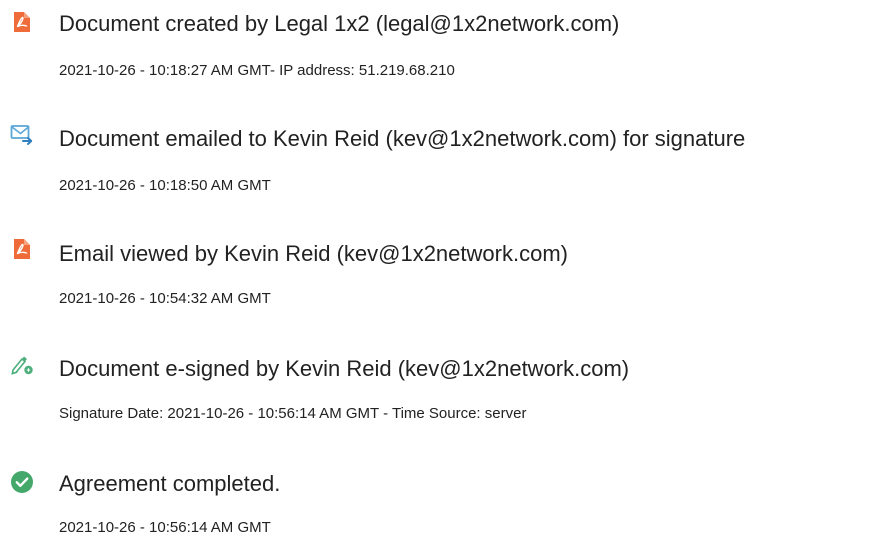 Image resolution: width=890 pixels, height=538 pixels. I want to click on check-circle-icon, so click(22, 482).